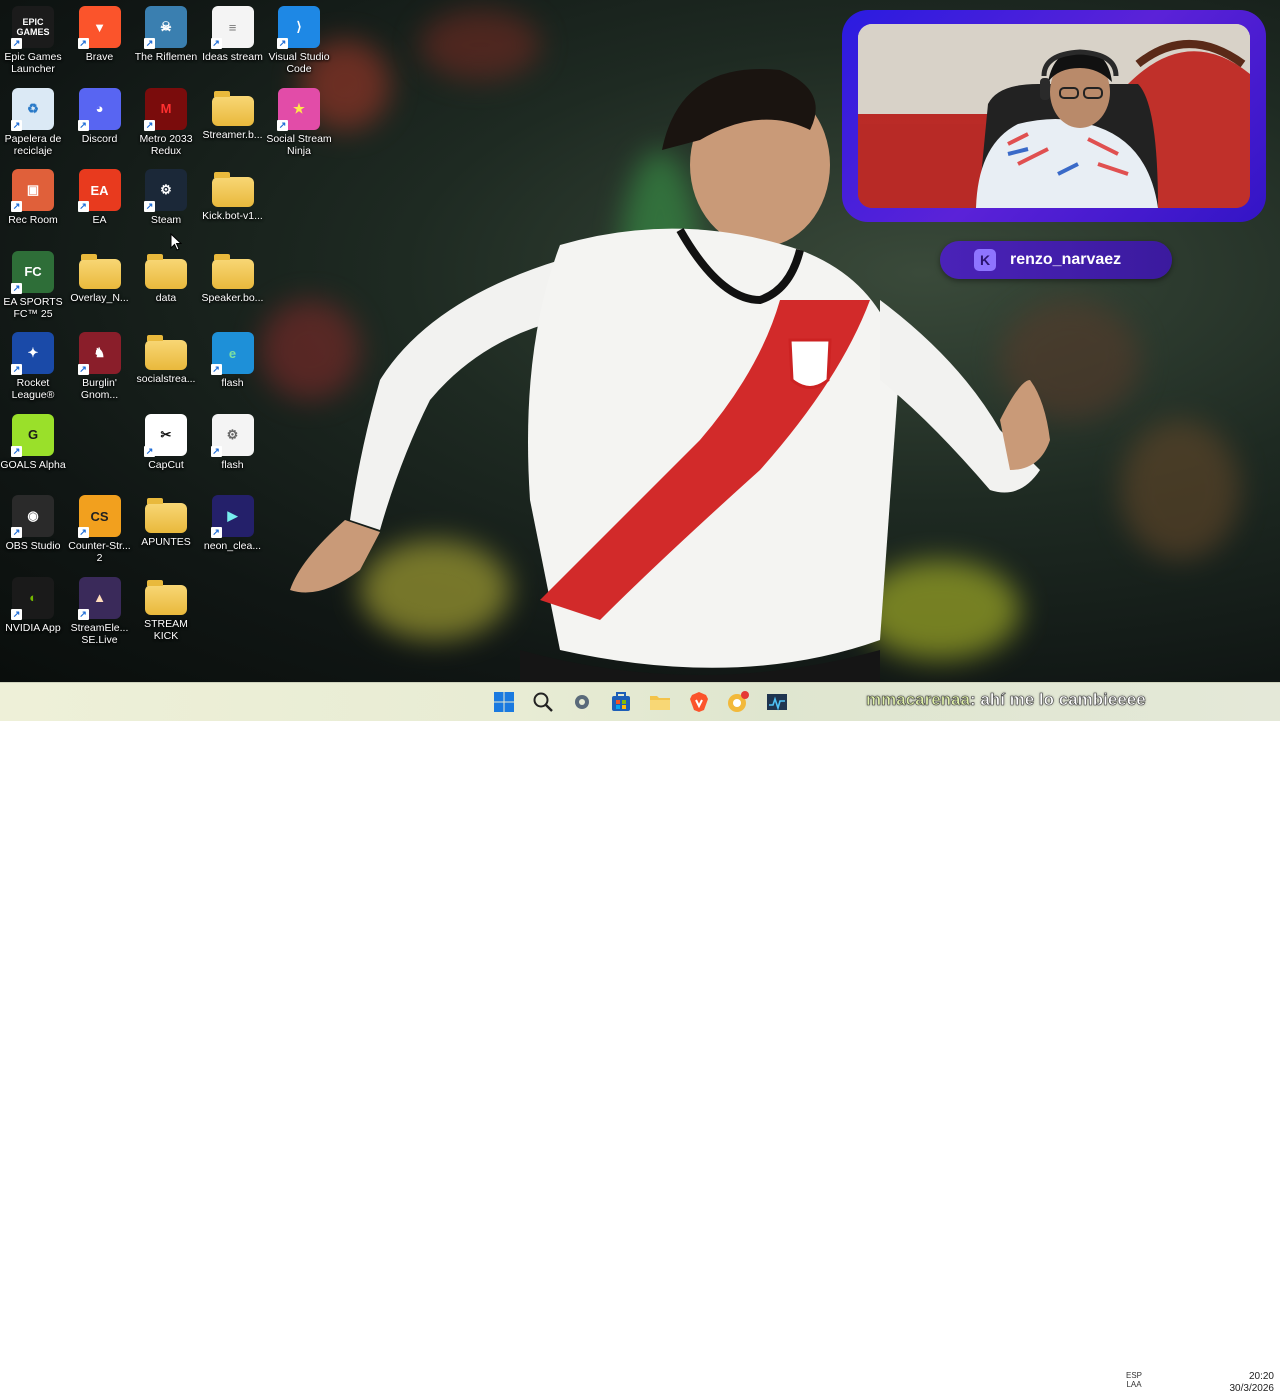 The image size is (1280, 1395). What do you see at coordinates (660, 702) in the screenshot?
I see `file-explorer-icon` at bounding box center [660, 702].